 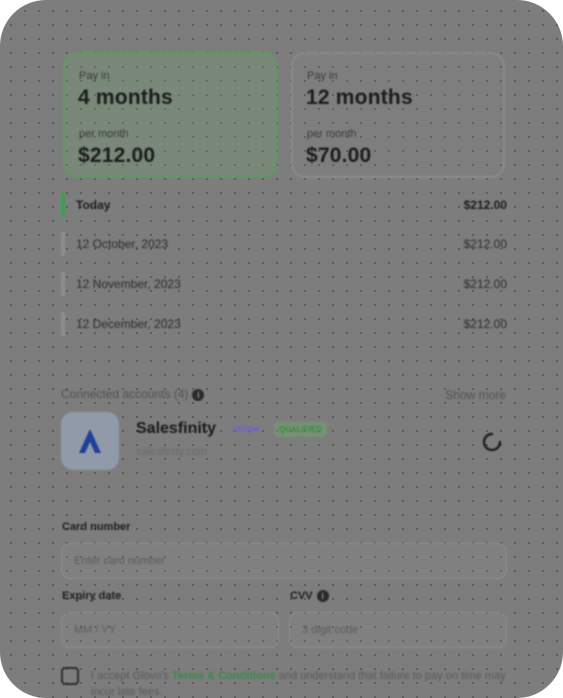 What do you see at coordinates (301, 429) in the screenshot?
I see `status-badge: QUALIFIED` at bounding box center [301, 429].